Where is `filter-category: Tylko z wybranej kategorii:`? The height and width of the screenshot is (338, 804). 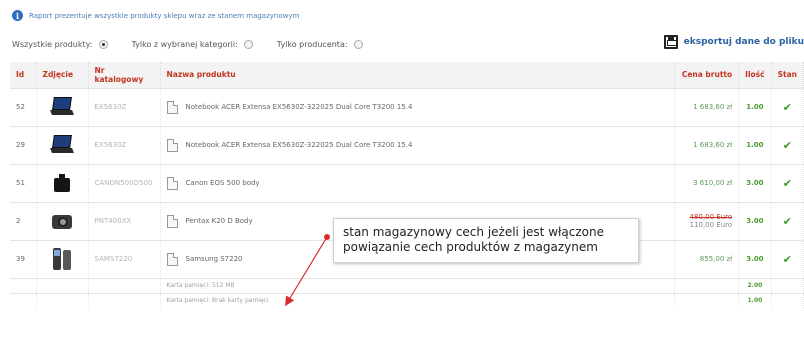
filter-category: Tylko z wybranej kategorii: is located at coordinates (192, 44).